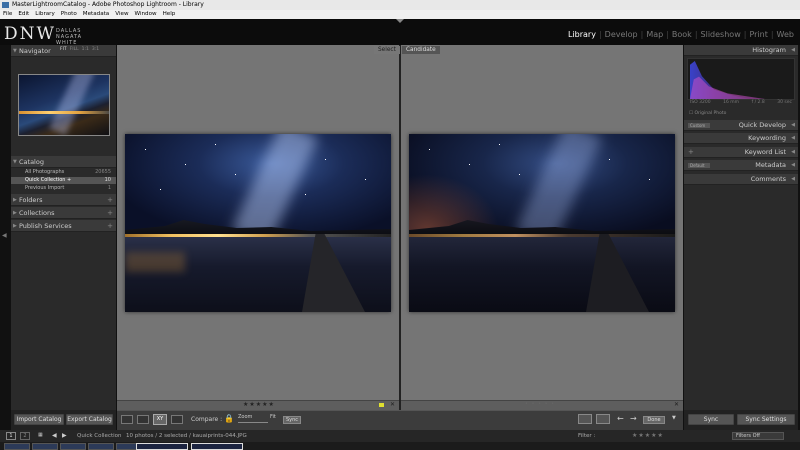  I want to click on keywording-header: Keywording ◀, so click(741, 138).